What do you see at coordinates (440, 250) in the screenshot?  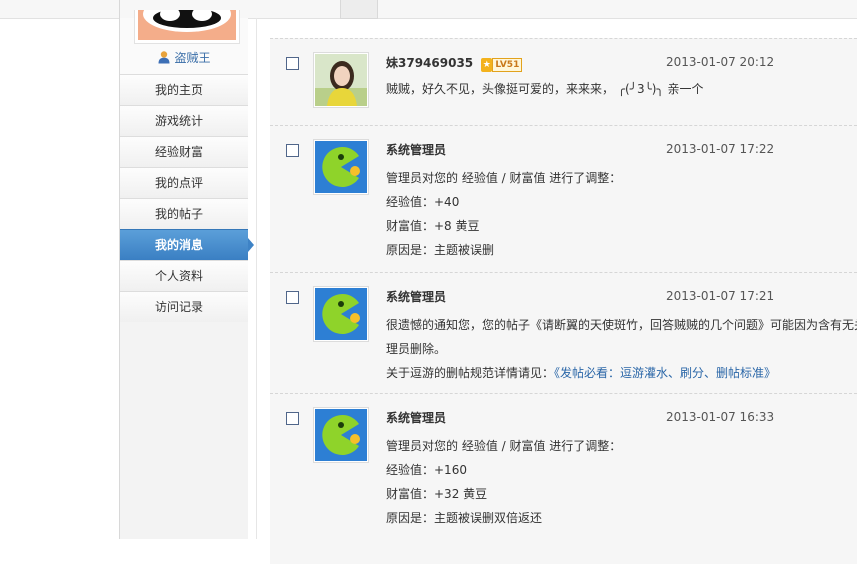 I see `message-line: 原因是：主题被误删` at bounding box center [440, 250].